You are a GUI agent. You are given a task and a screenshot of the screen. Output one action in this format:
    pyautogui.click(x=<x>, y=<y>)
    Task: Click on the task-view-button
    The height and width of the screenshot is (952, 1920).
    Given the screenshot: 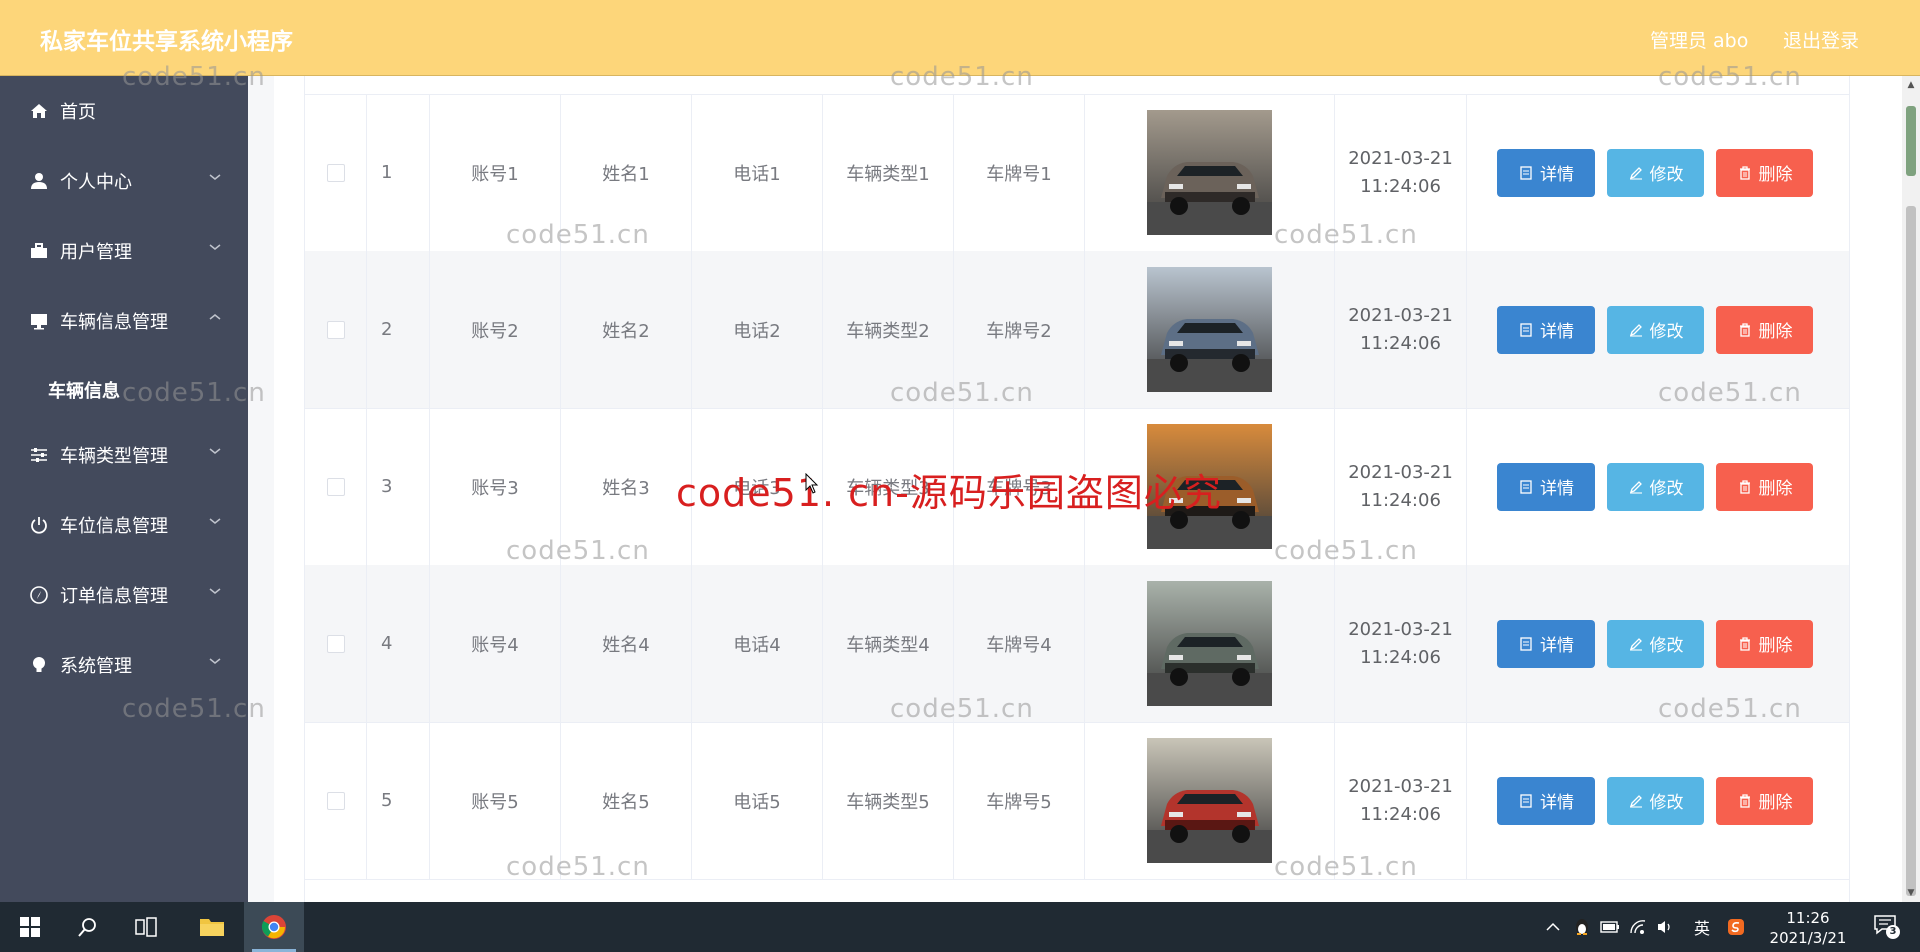 What is the action you would take?
    pyautogui.click(x=146, y=927)
    